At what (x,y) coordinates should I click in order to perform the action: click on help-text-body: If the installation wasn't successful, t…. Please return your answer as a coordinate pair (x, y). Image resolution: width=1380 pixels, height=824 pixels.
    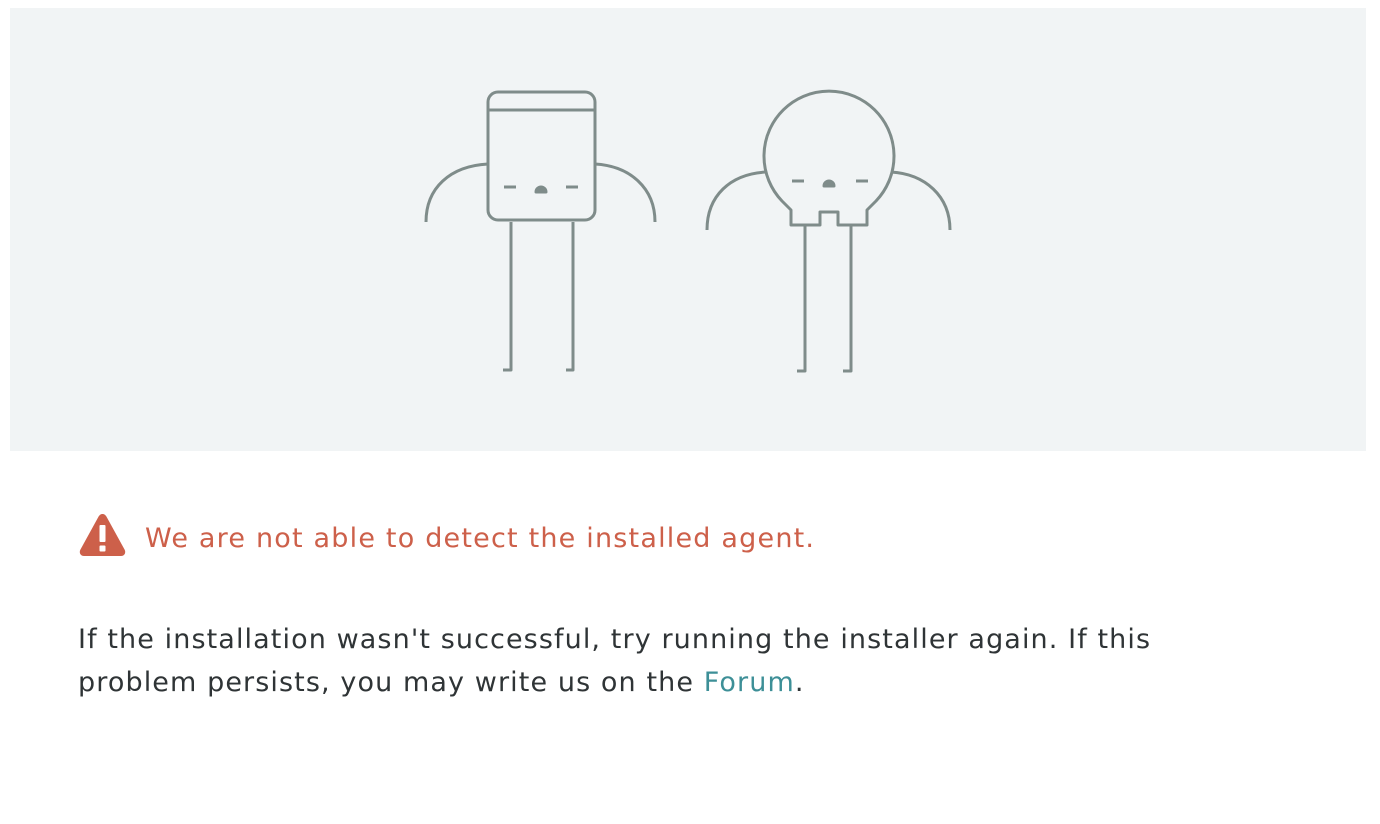
    Looking at the image, I should click on (615, 661).